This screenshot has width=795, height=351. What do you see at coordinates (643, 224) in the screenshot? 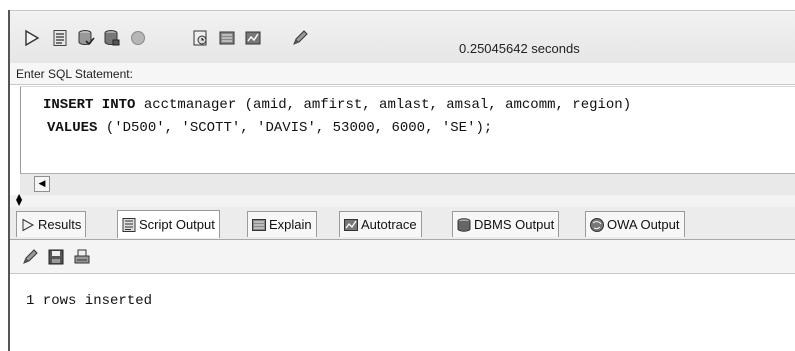
I see `tab-label: OWA Output` at bounding box center [643, 224].